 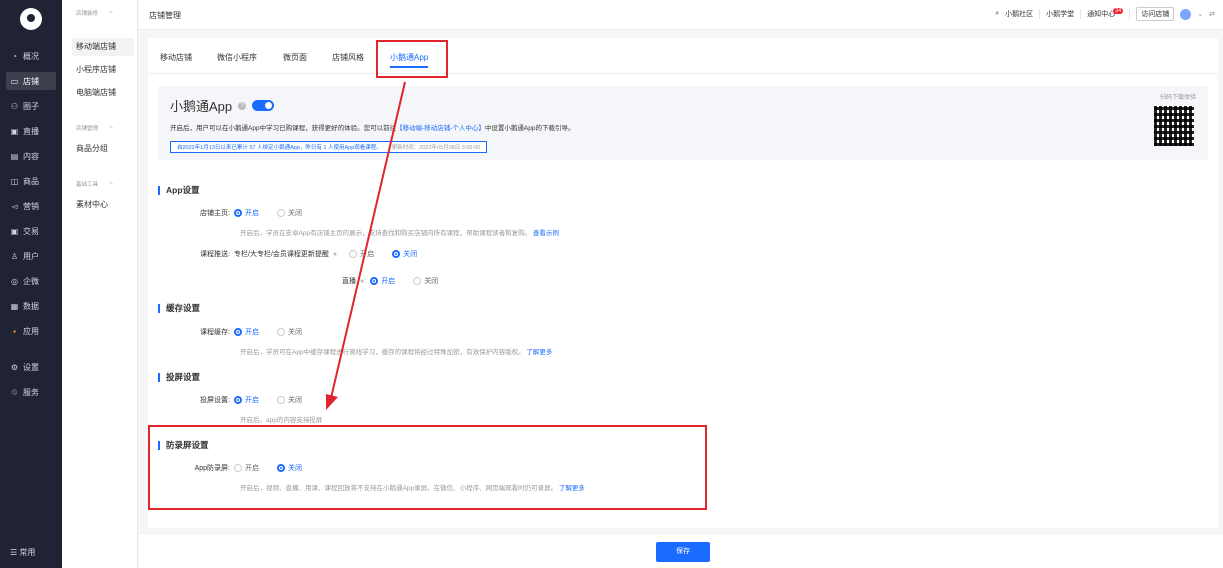 I want to click on subnav-item-pc-shop: 电脑端店铺, so click(x=103, y=93).